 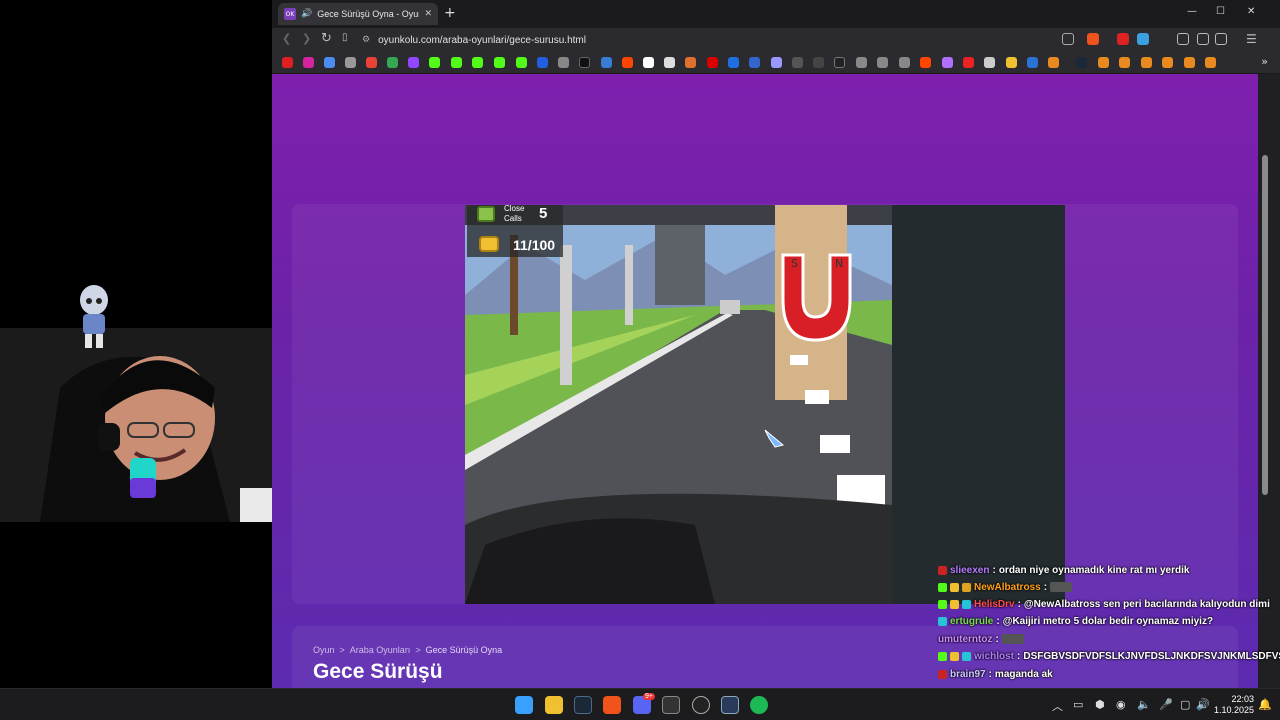 I want to click on obs-icon, so click(x=701, y=705).